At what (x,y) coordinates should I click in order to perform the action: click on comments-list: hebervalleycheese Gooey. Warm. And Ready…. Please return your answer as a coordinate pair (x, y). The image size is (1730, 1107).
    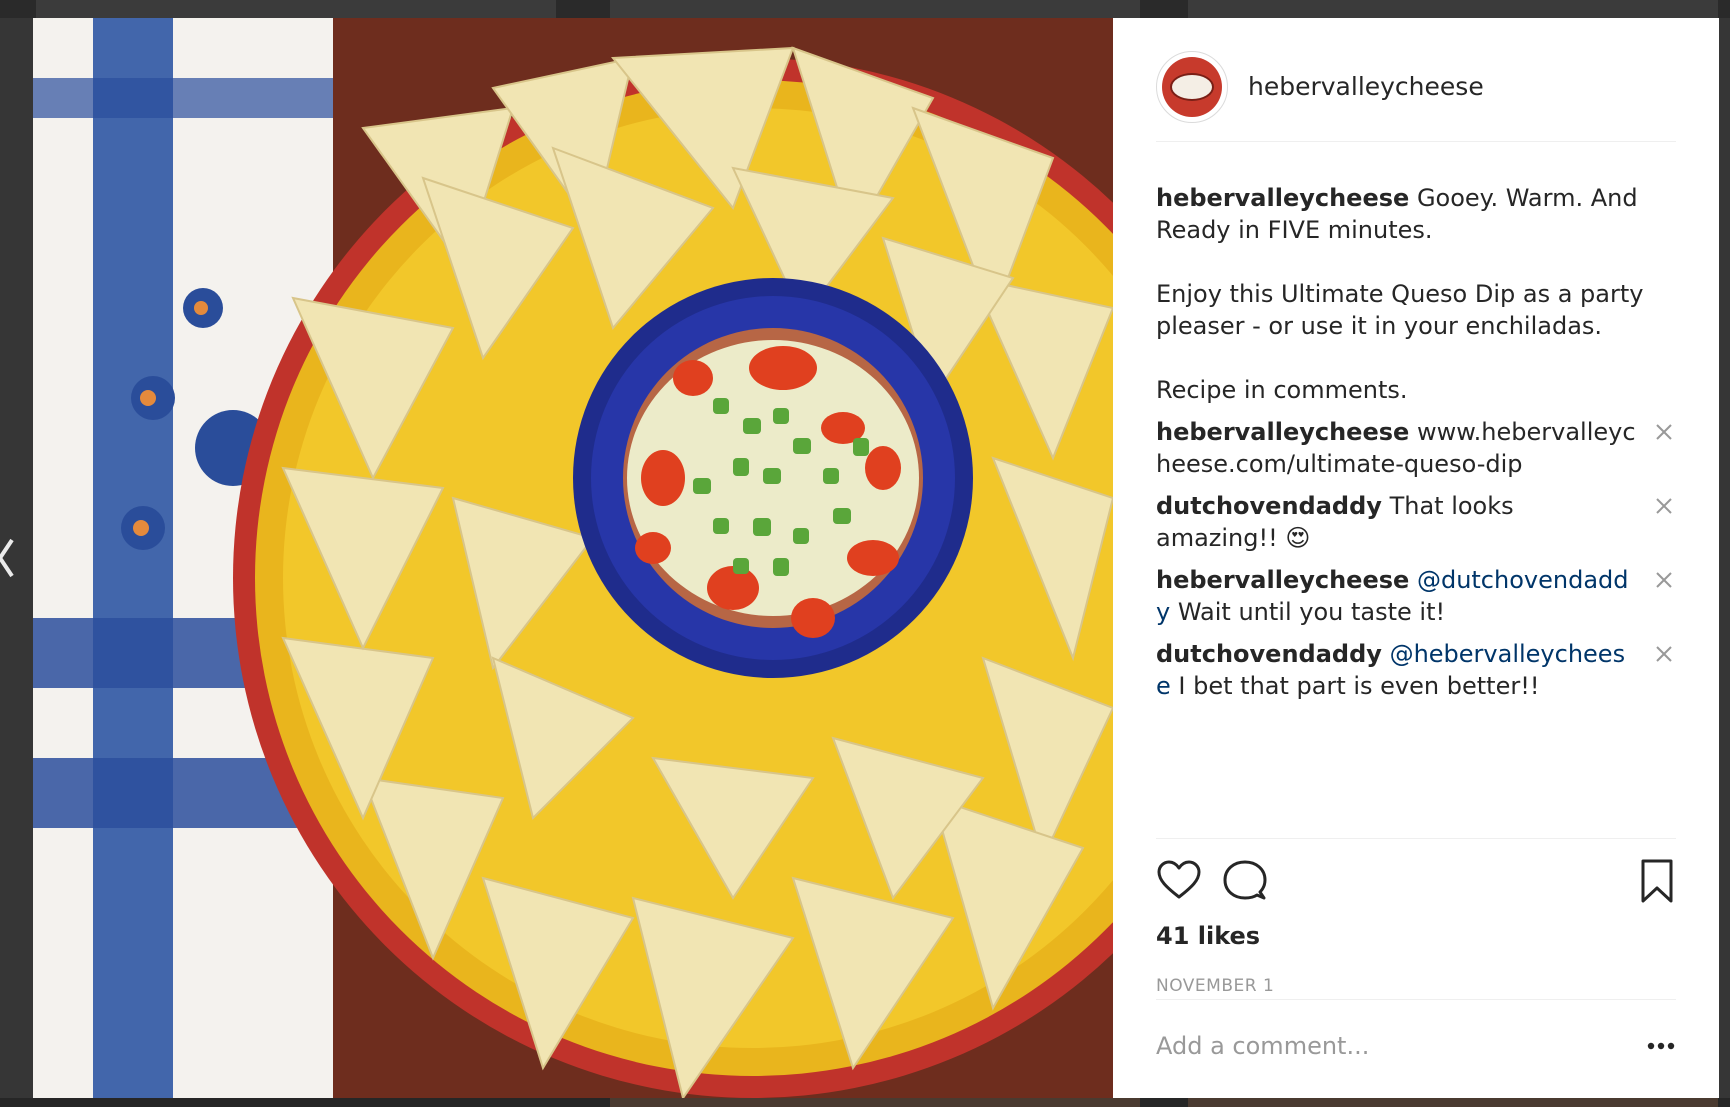
    Looking at the image, I should click on (1416, 447).